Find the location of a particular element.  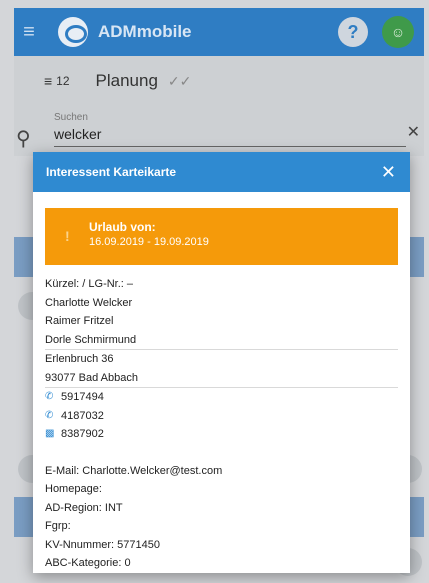

phone-number: 5917494 is located at coordinates (82, 397).